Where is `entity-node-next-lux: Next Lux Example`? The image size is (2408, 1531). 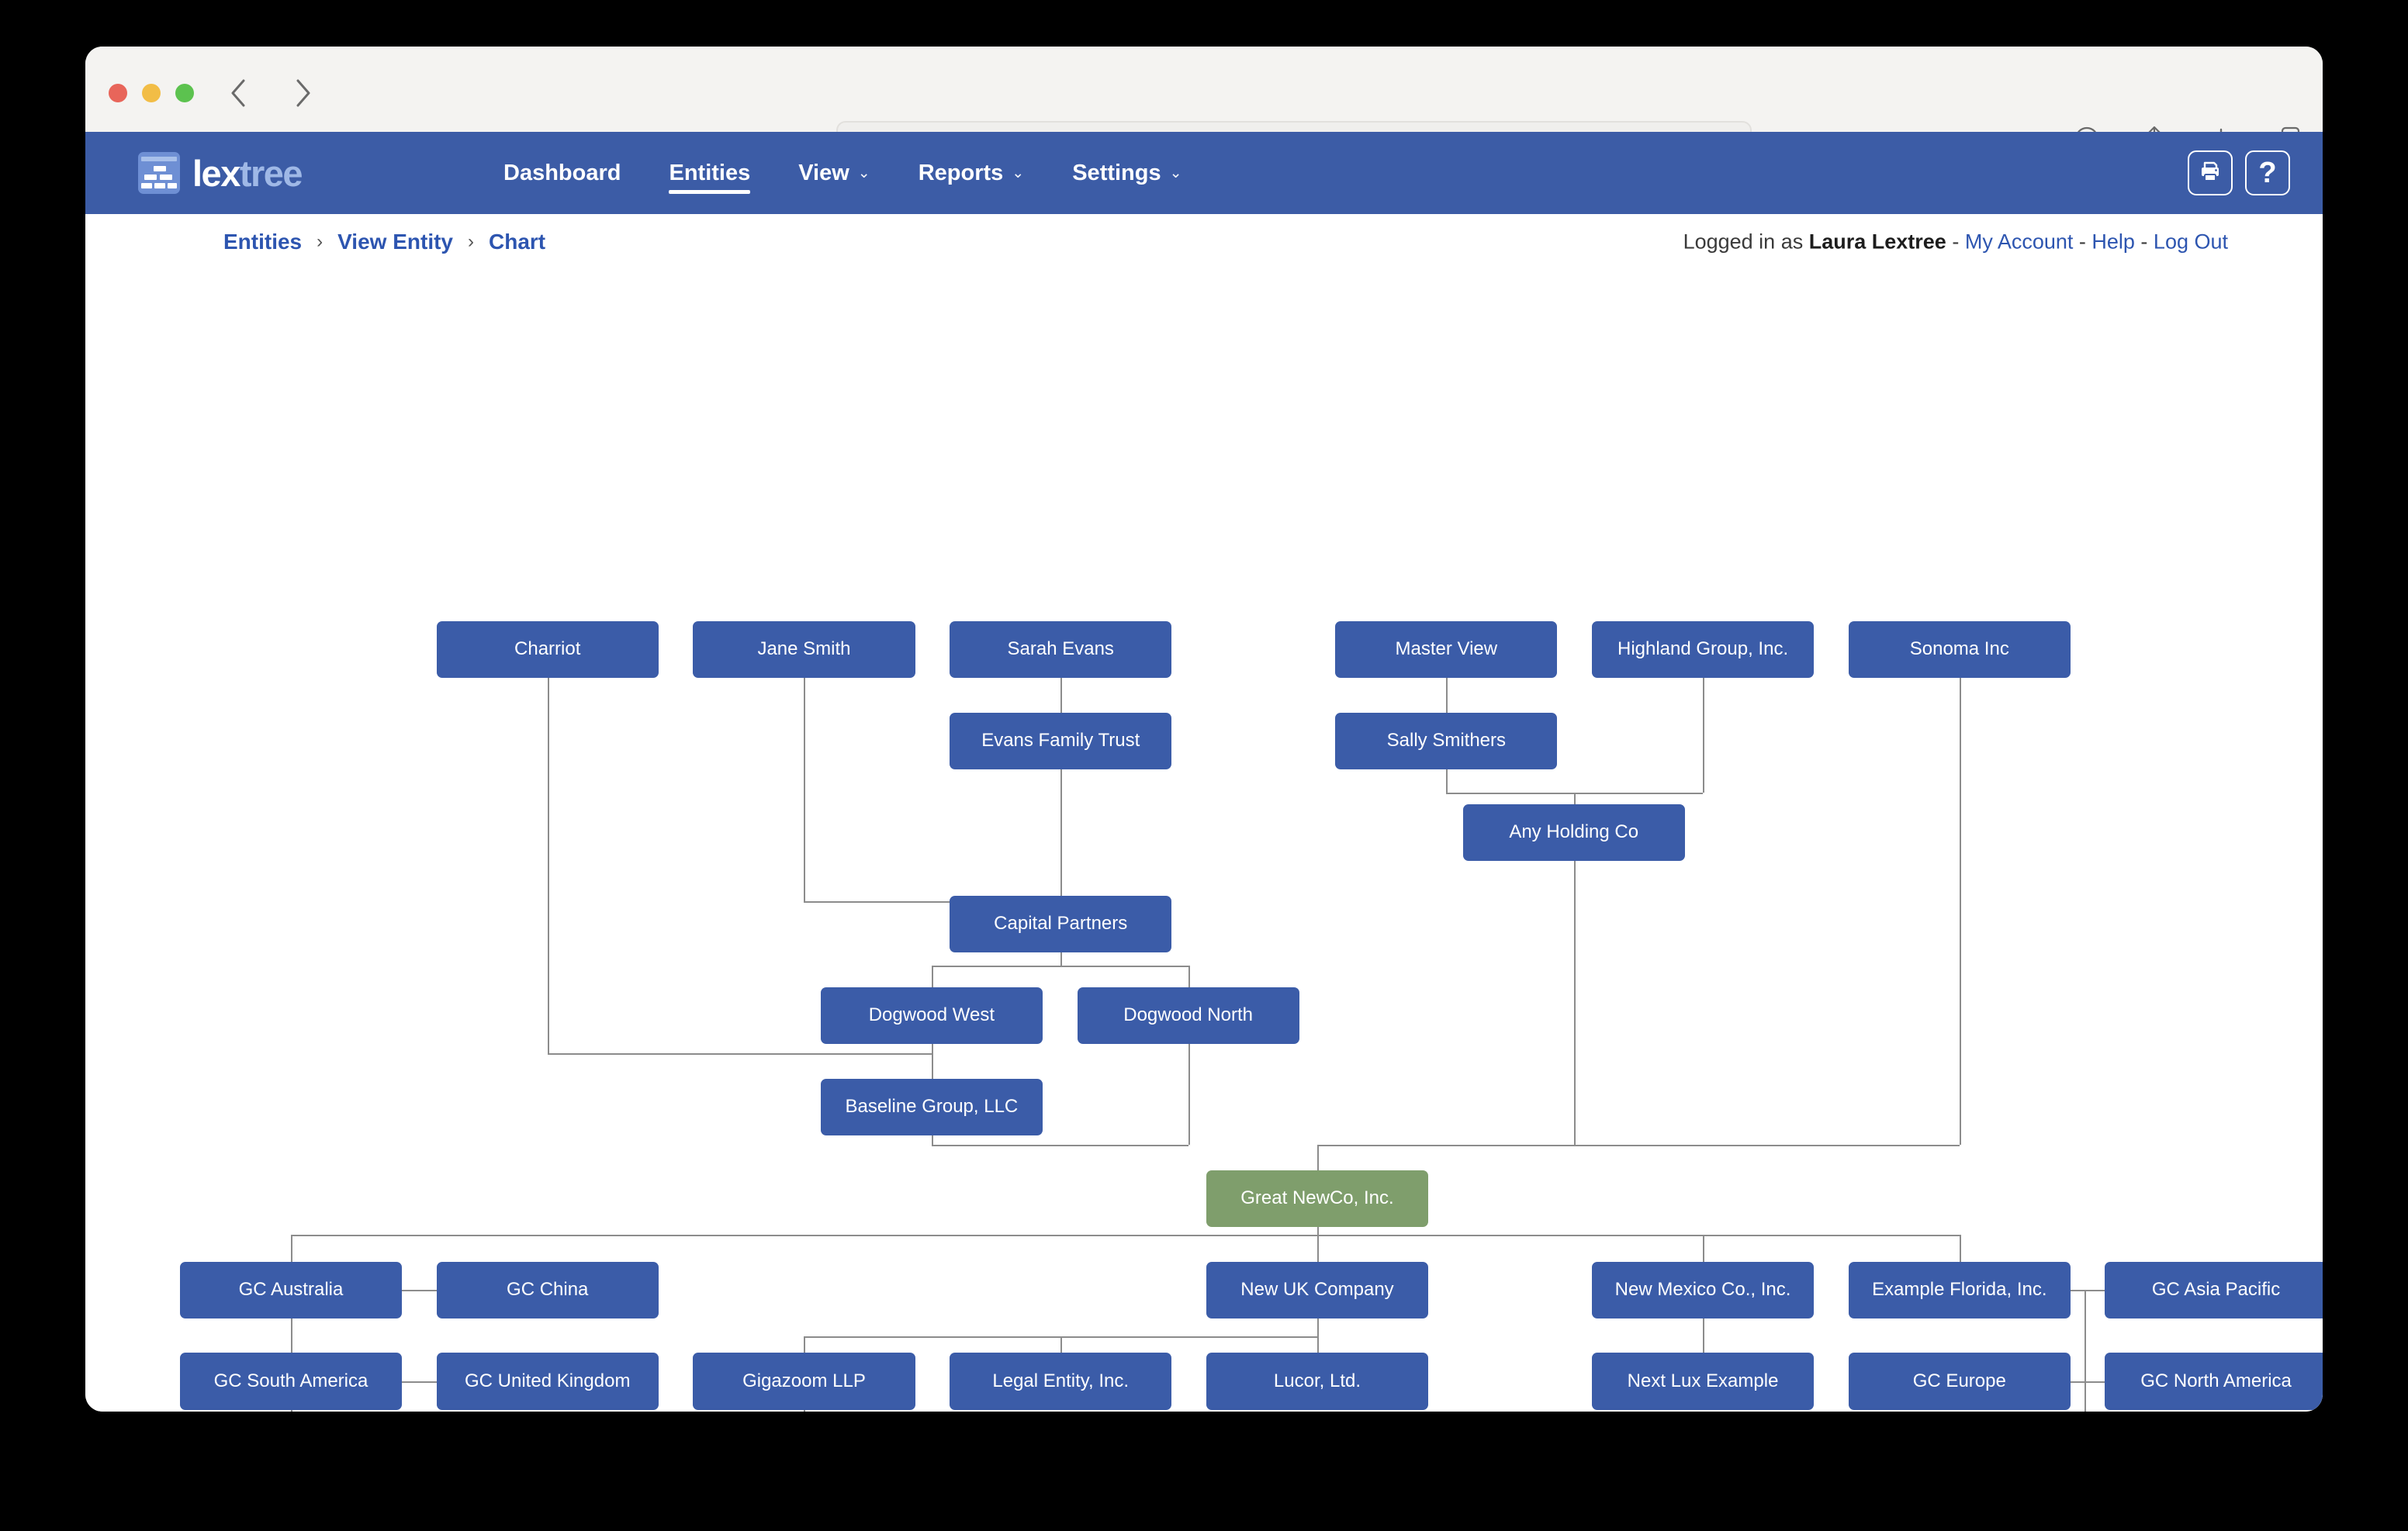 entity-node-next-lux: Next Lux Example is located at coordinates (1703, 1381).